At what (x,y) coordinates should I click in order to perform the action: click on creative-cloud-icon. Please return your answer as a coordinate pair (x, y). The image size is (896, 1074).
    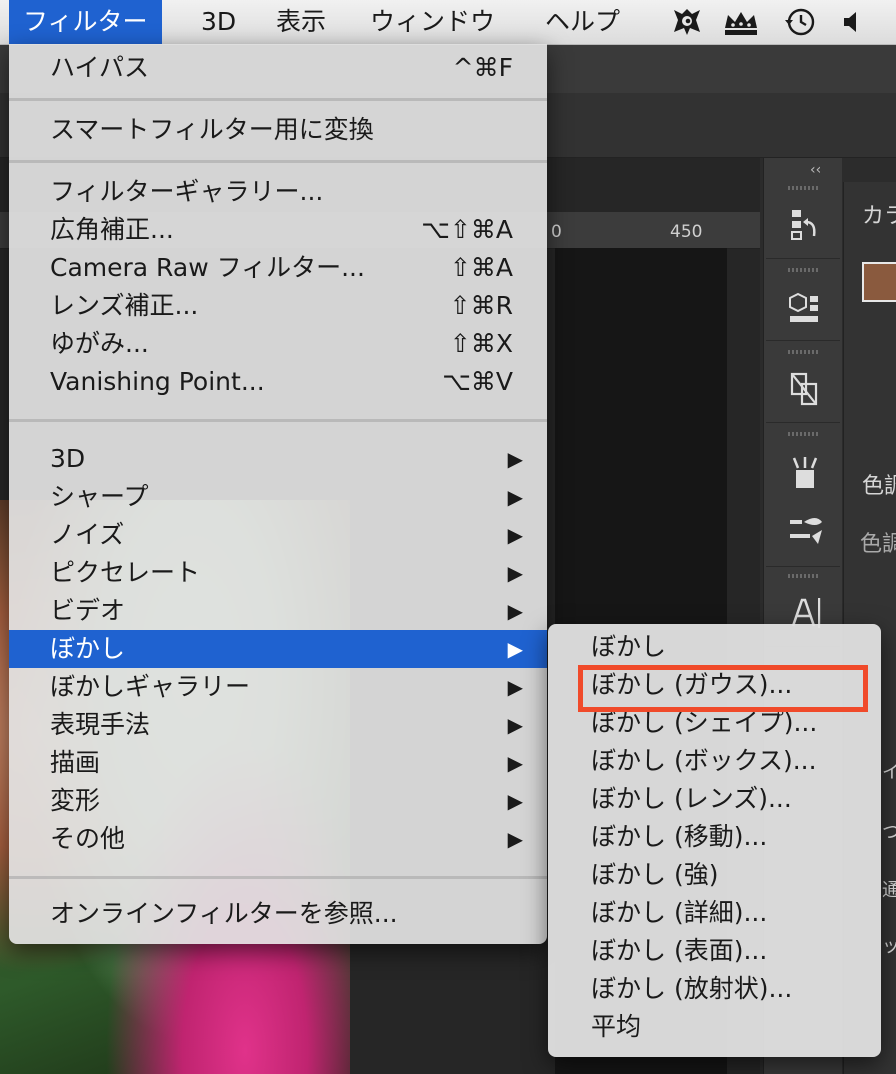
    Looking at the image, I should click on (687, 22).